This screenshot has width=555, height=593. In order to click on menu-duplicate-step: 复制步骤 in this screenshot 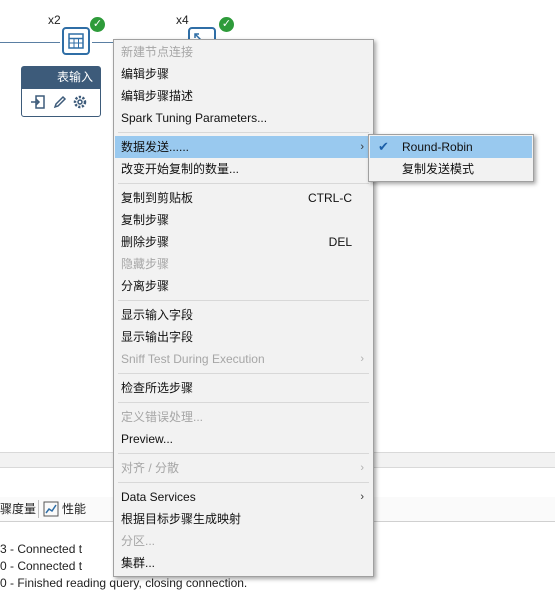, I will do `click(243, 220)`.